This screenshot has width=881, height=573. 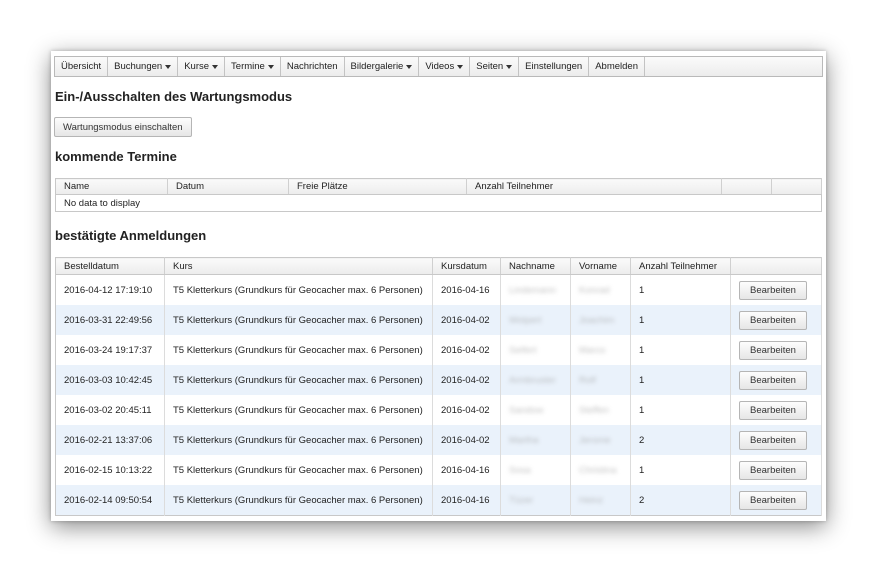 What do you see at coordinates (197, 66) in the screenshot?
I see `nav-item-label: Kurse` at bounding box center [197, 66].